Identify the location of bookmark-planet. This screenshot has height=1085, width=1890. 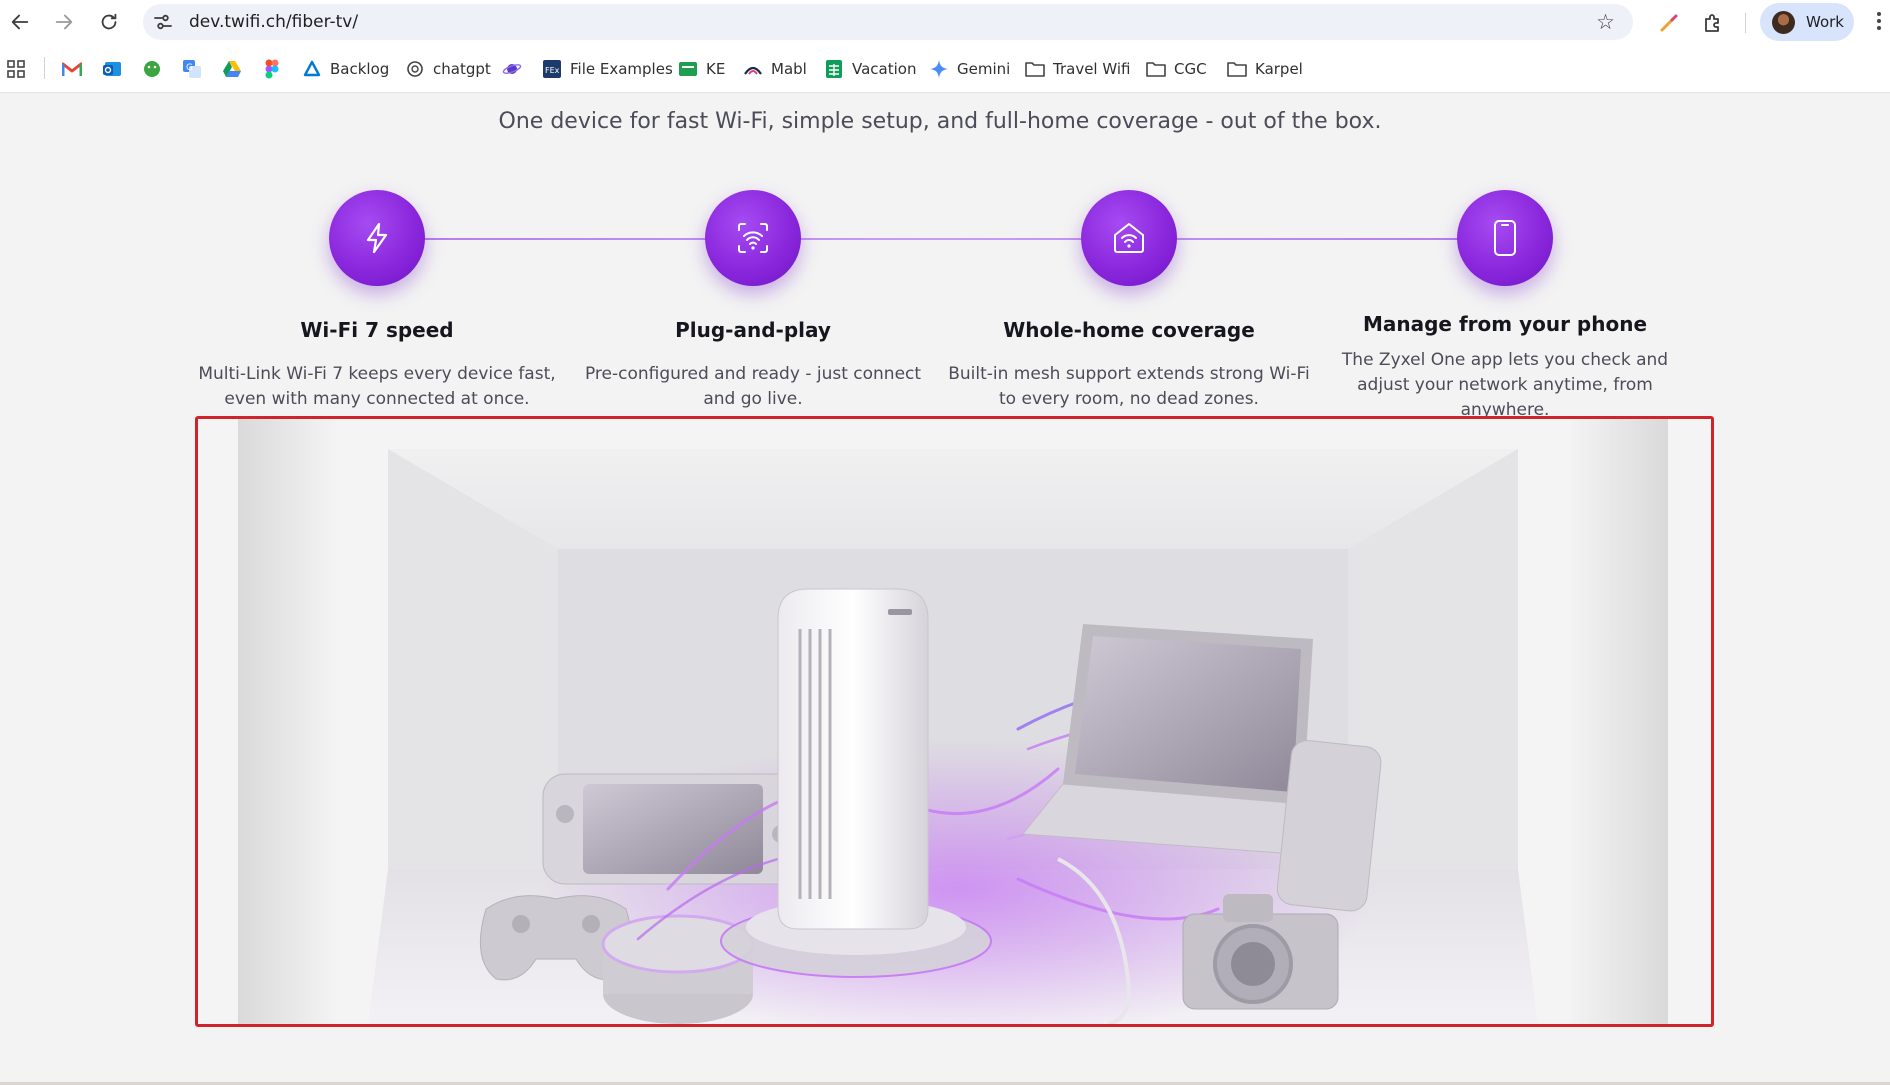
(512, 69).